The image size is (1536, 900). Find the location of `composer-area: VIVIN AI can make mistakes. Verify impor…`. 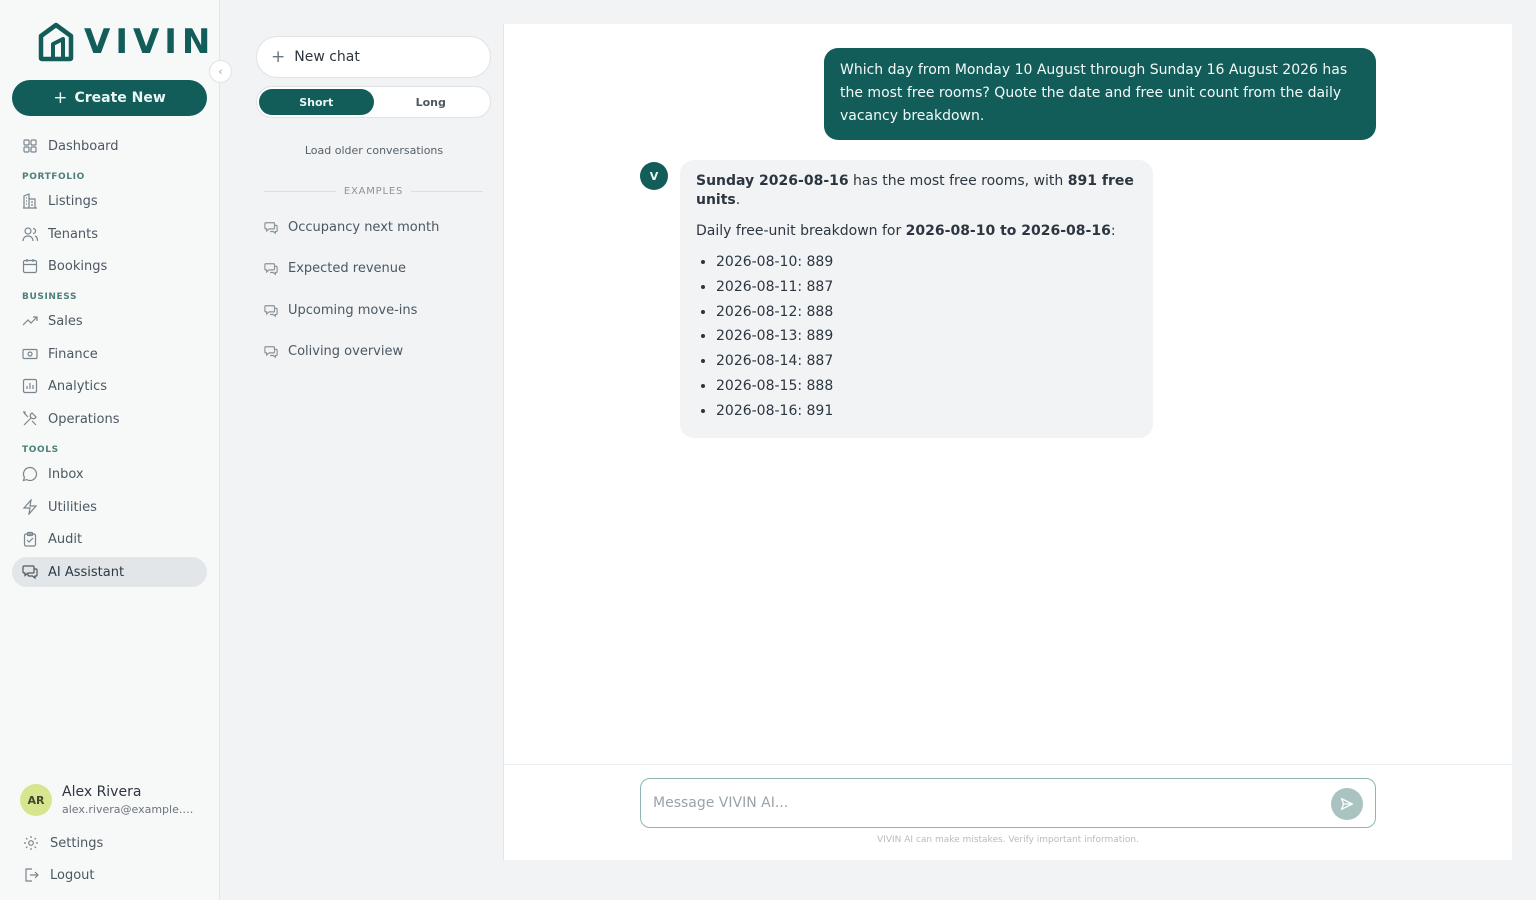

composer-area: VIVIN AI can make mistakes. Verify impor… is located at coordinates (1008, 812).